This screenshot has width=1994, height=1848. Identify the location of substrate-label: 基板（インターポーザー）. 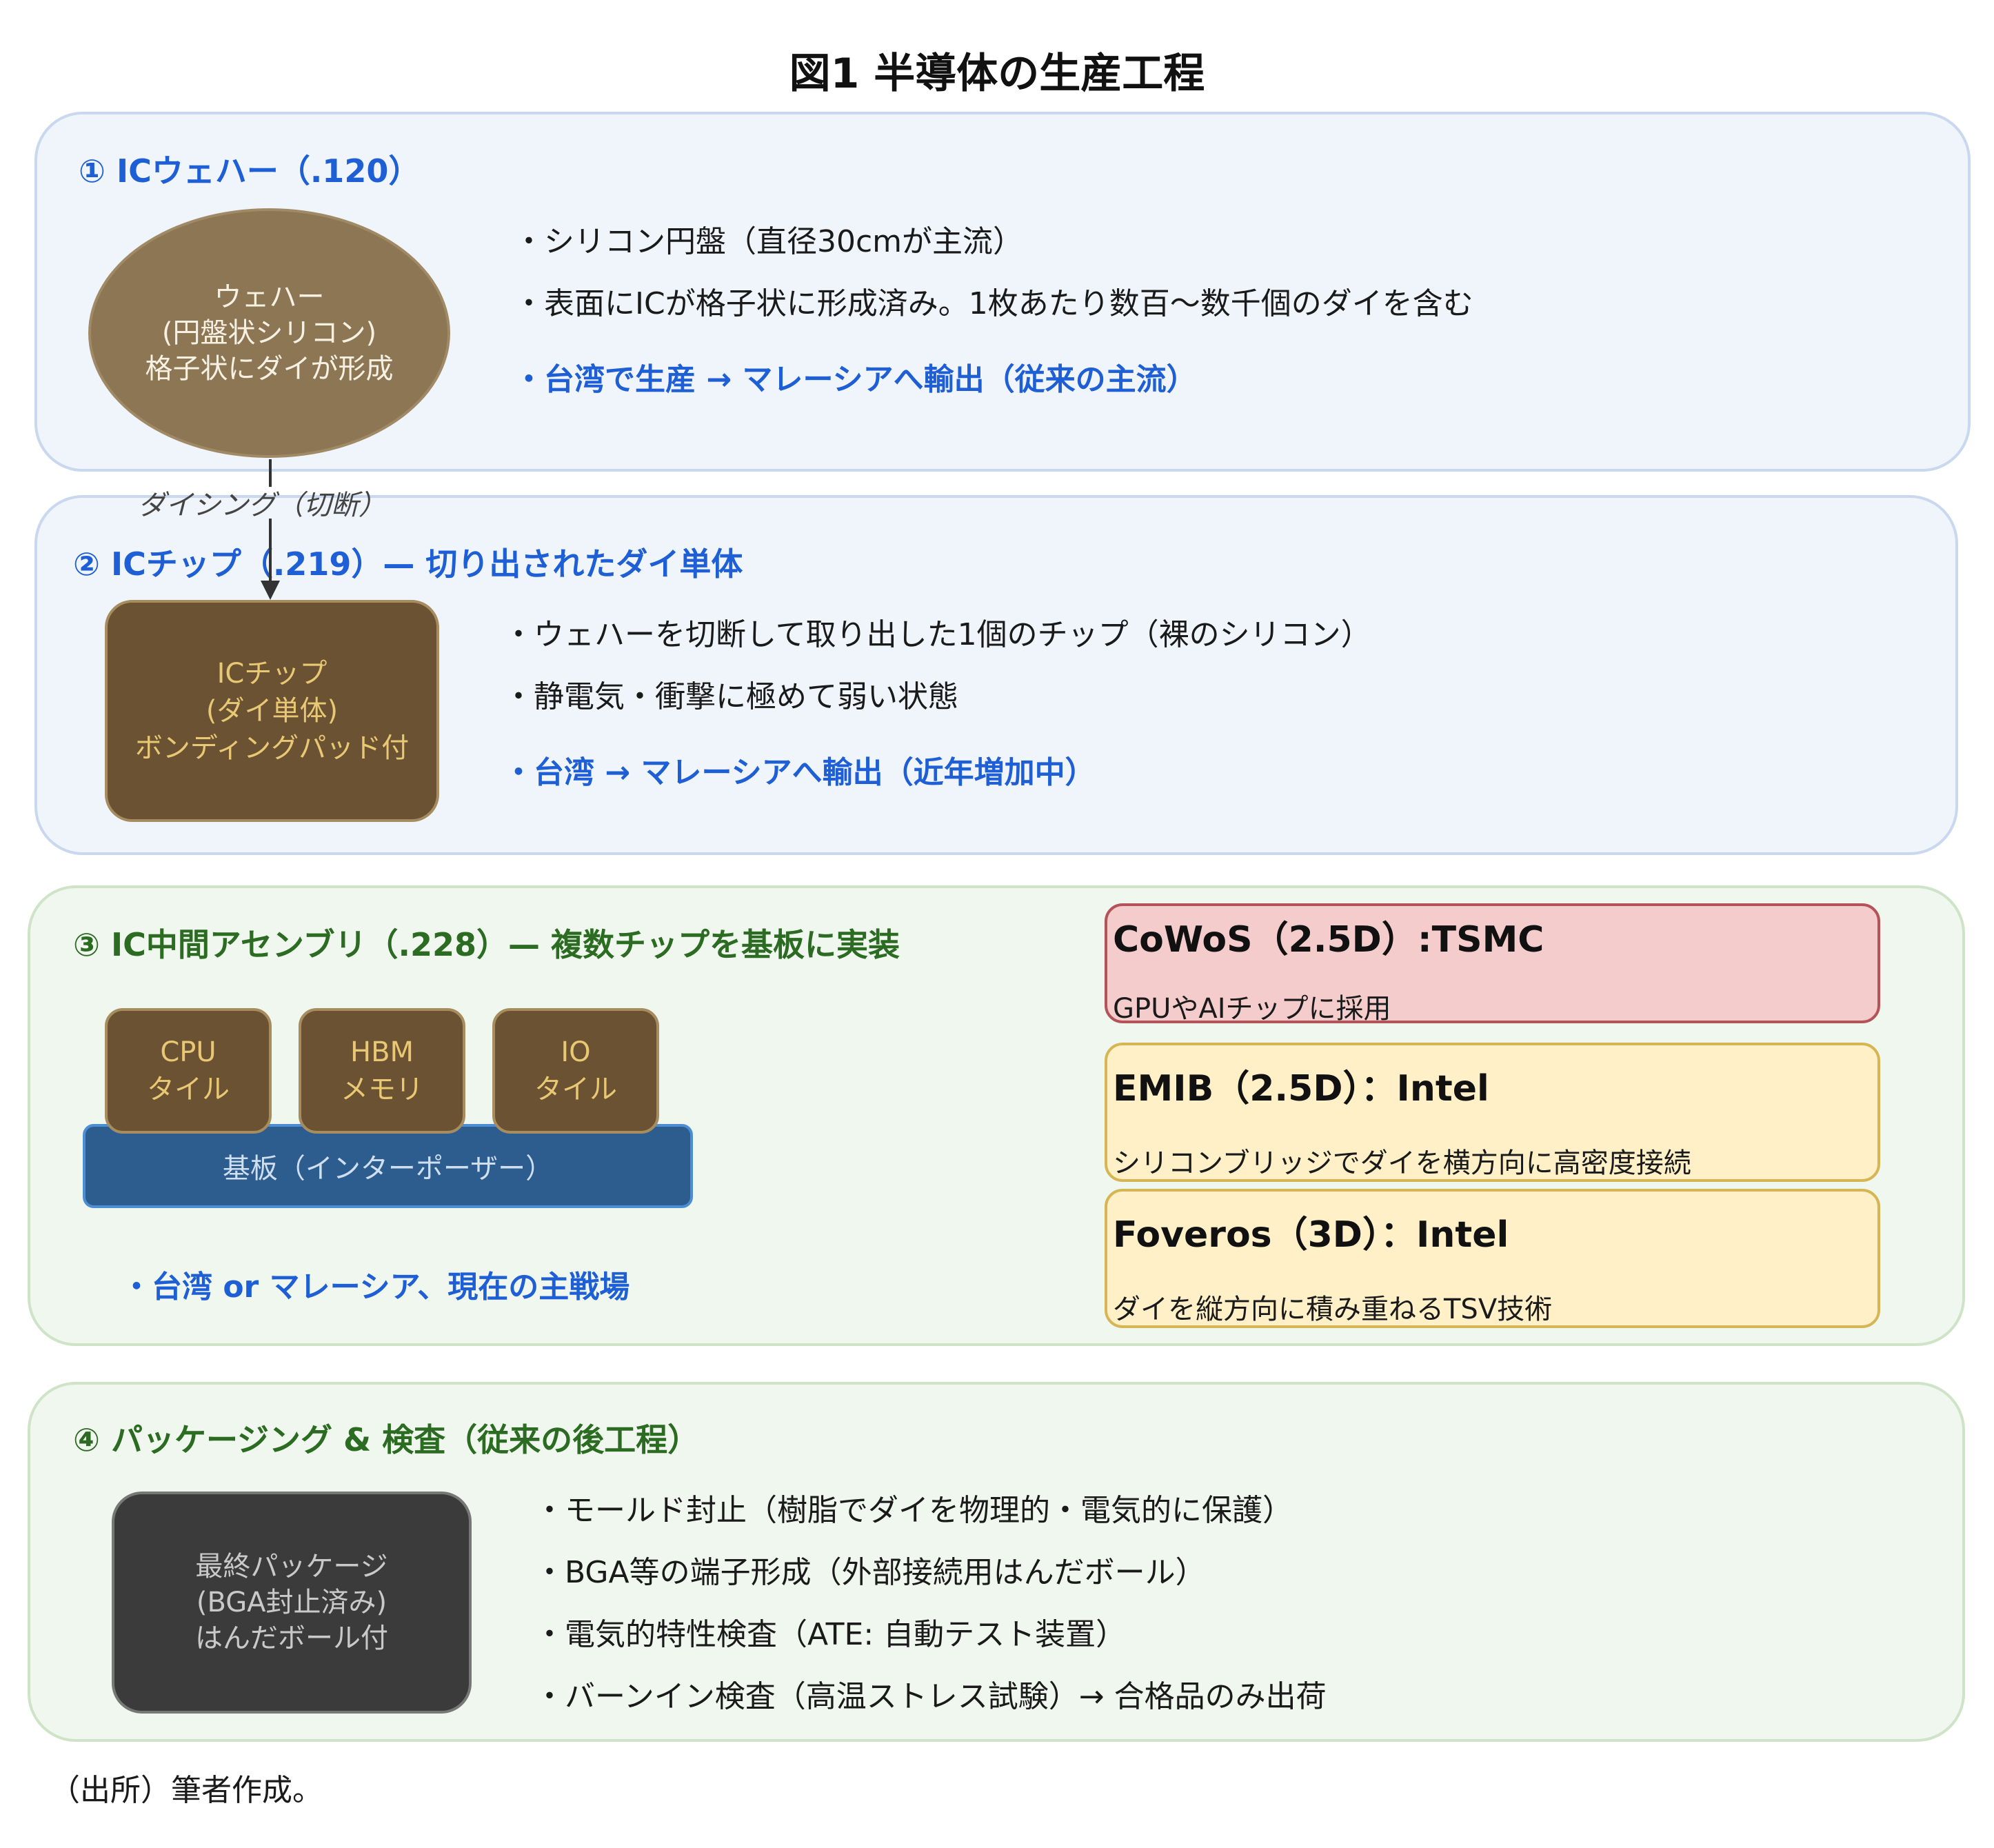
(388, 1169).